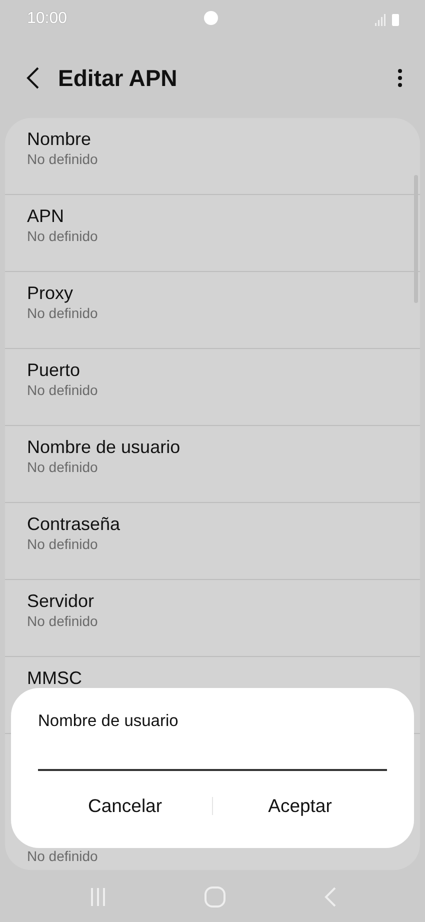  What do you see at coordinates (388, 19) in the screenshot?
I see `signal-battery-icon` at bounding box center [388, 19].